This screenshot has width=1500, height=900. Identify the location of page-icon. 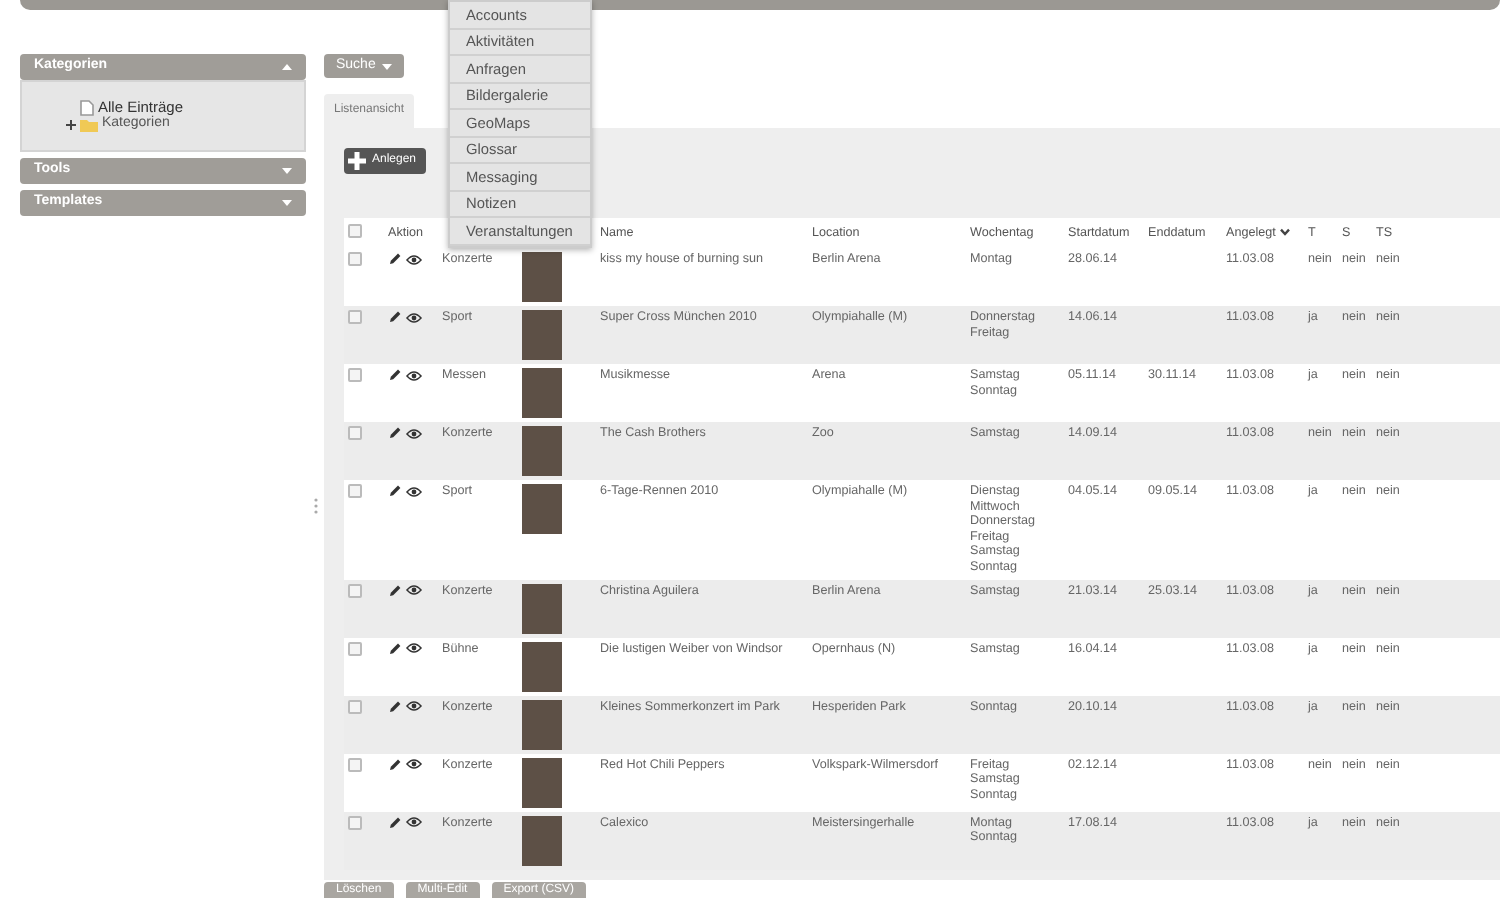
(87, 107).